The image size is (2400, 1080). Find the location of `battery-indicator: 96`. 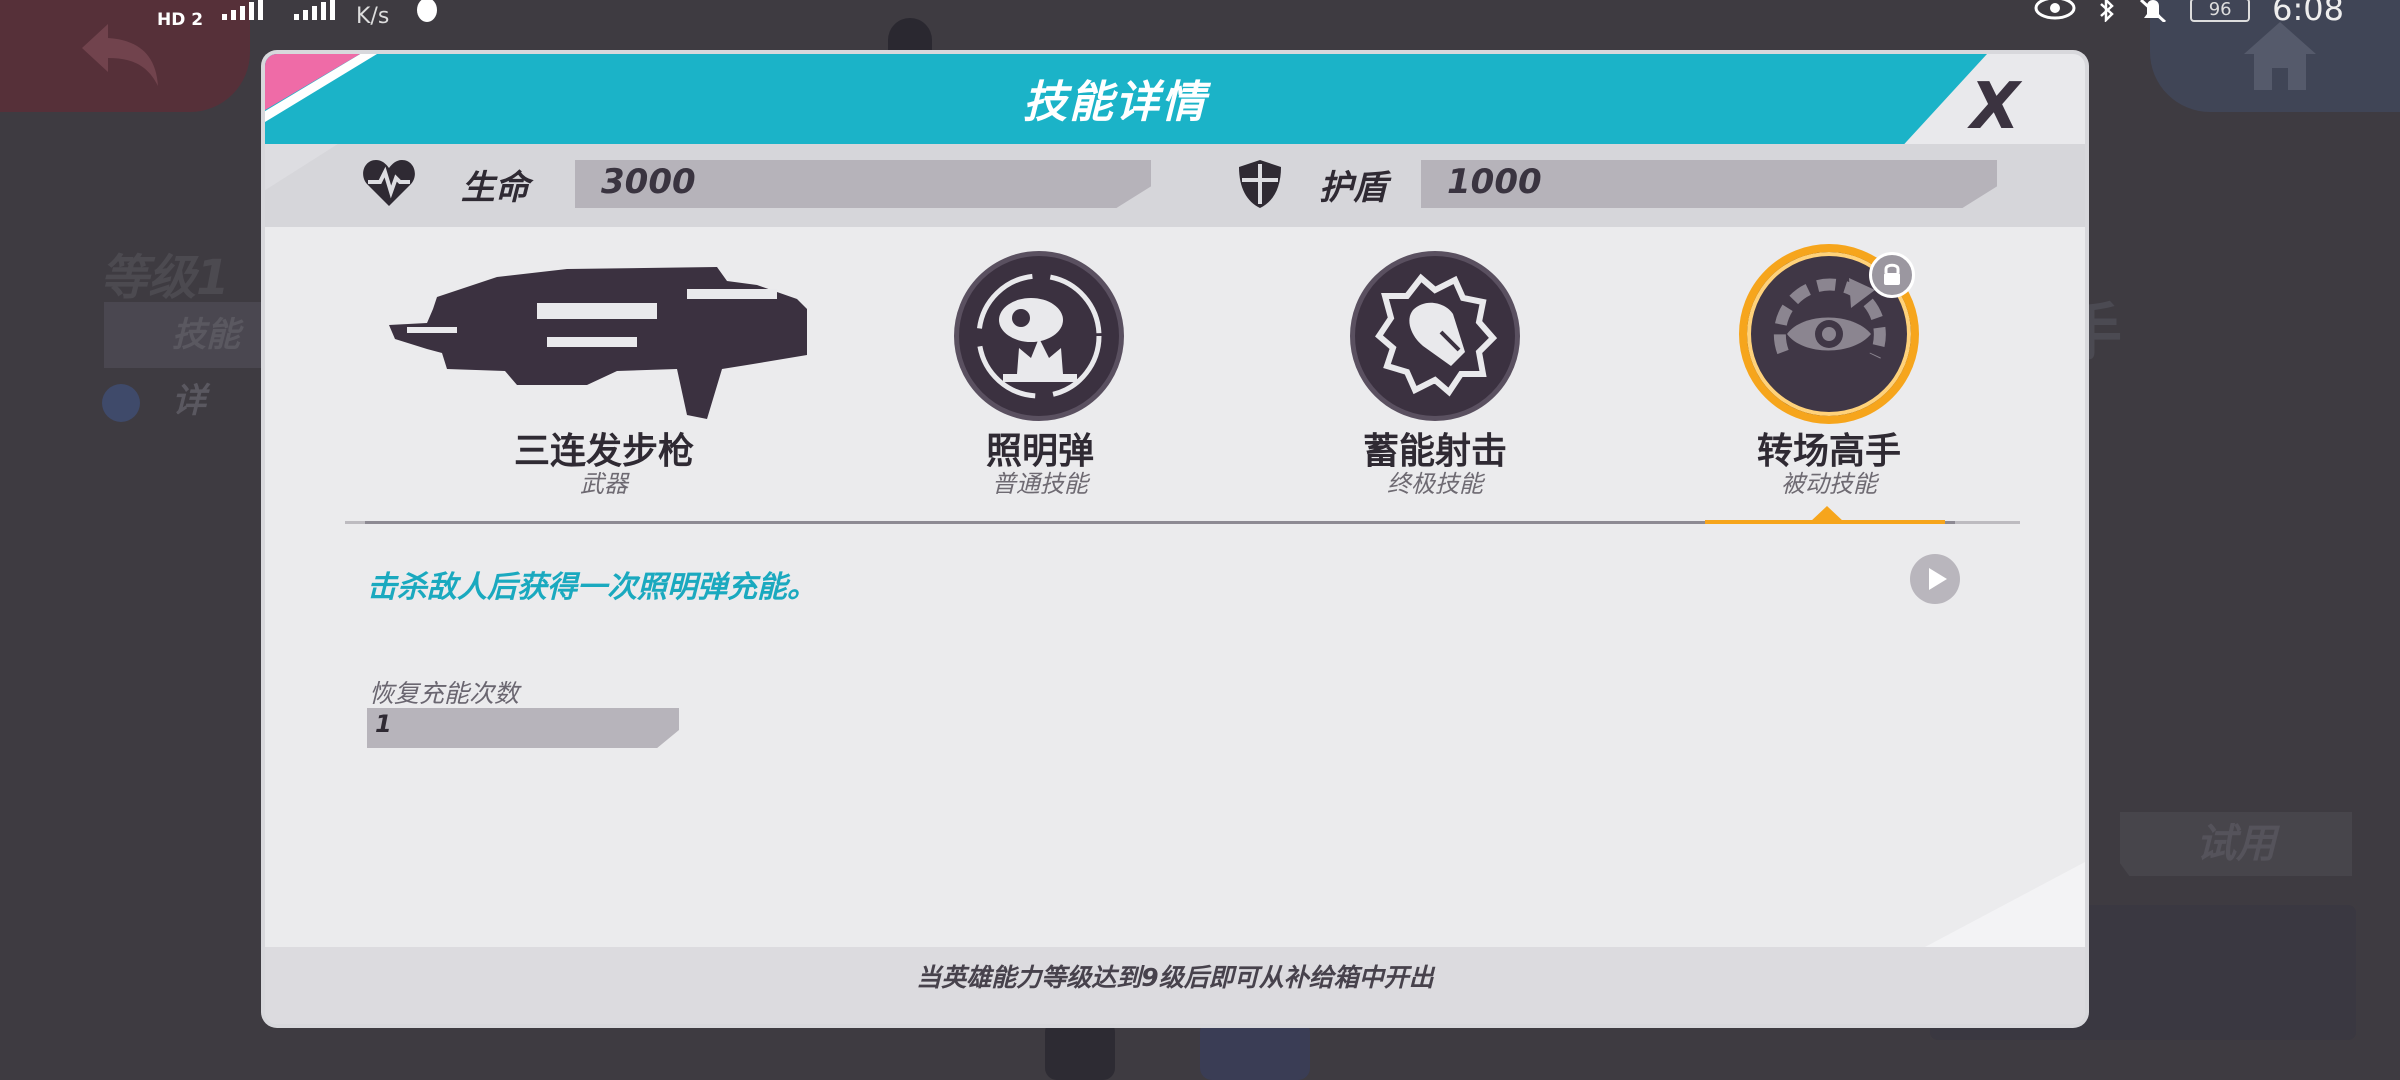

battery-indicator: 96 is located at coordinates (2220, 11).